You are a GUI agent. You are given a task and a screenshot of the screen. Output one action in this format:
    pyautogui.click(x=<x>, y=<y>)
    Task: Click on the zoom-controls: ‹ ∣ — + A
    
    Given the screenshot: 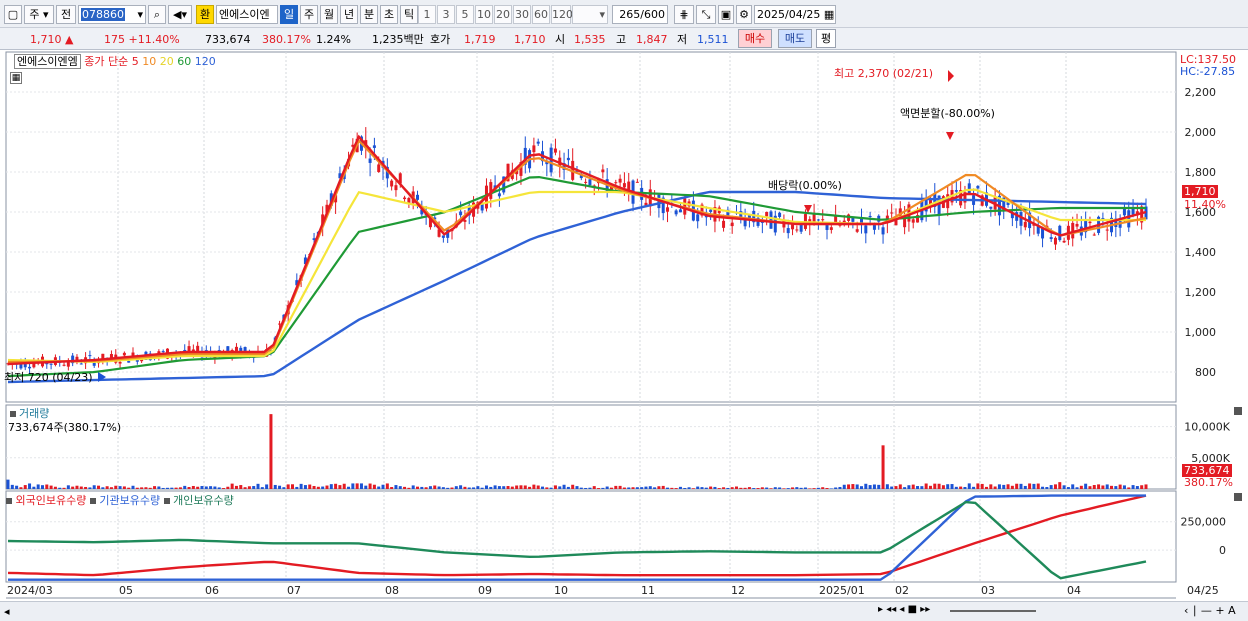 What is the action you would take?
    pyautogui.click(x=1210, y=610)
    